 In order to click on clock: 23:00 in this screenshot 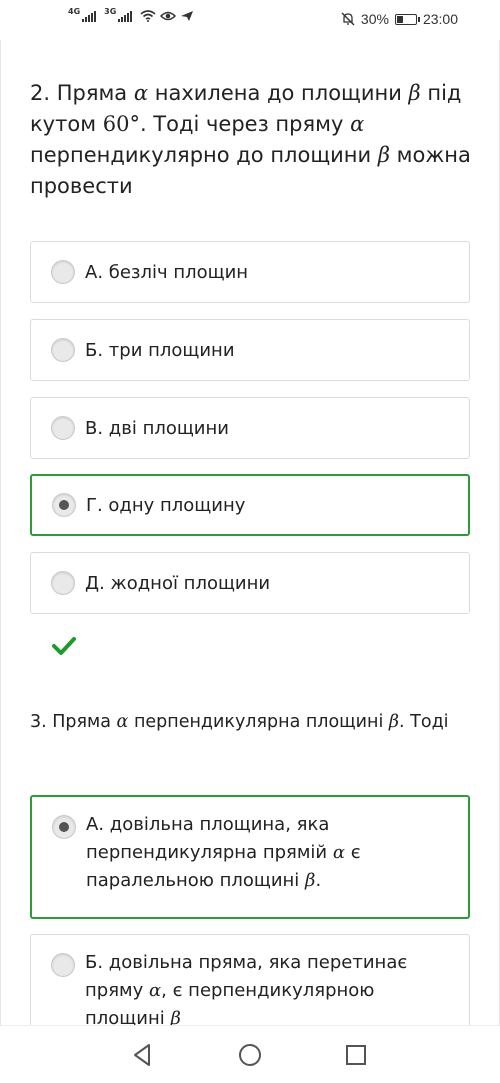, I will do `click(440, 19)`.